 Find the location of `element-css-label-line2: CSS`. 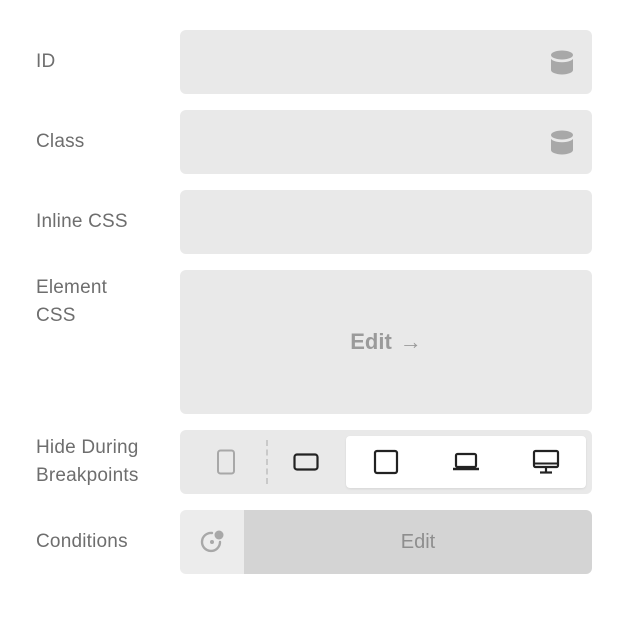

element-css-label-line2: CSS is located at coordinates (56, 315).